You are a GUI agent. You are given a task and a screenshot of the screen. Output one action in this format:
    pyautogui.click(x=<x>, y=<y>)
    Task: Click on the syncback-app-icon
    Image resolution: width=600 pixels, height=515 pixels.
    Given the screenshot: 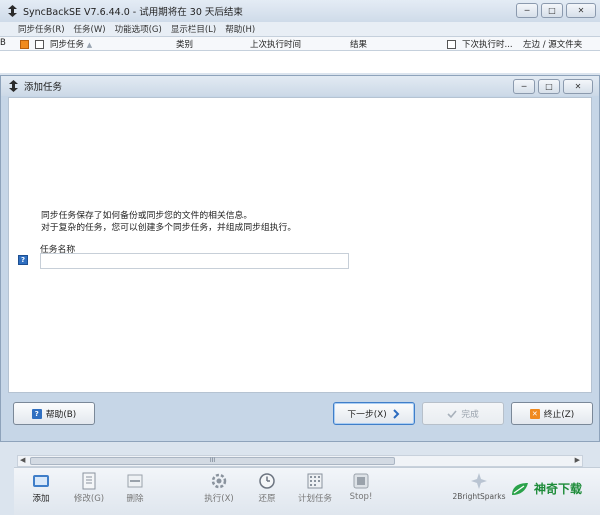 What is the action you would take?
    pyautogui.click(x=12, y=11)
    